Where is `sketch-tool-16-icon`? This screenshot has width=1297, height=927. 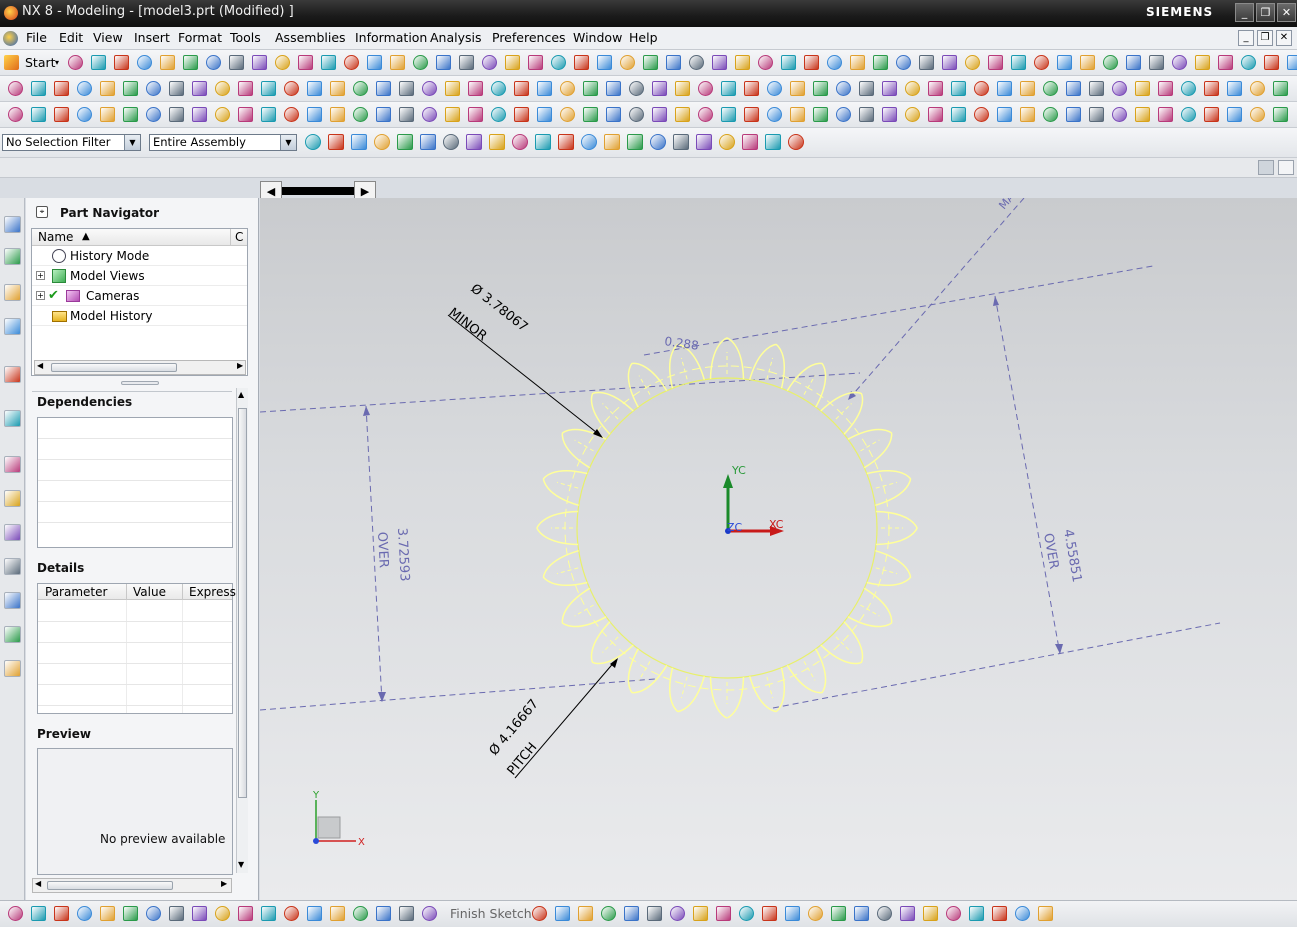
sketch-tool-16-icon is located at coordinates (360, 913).